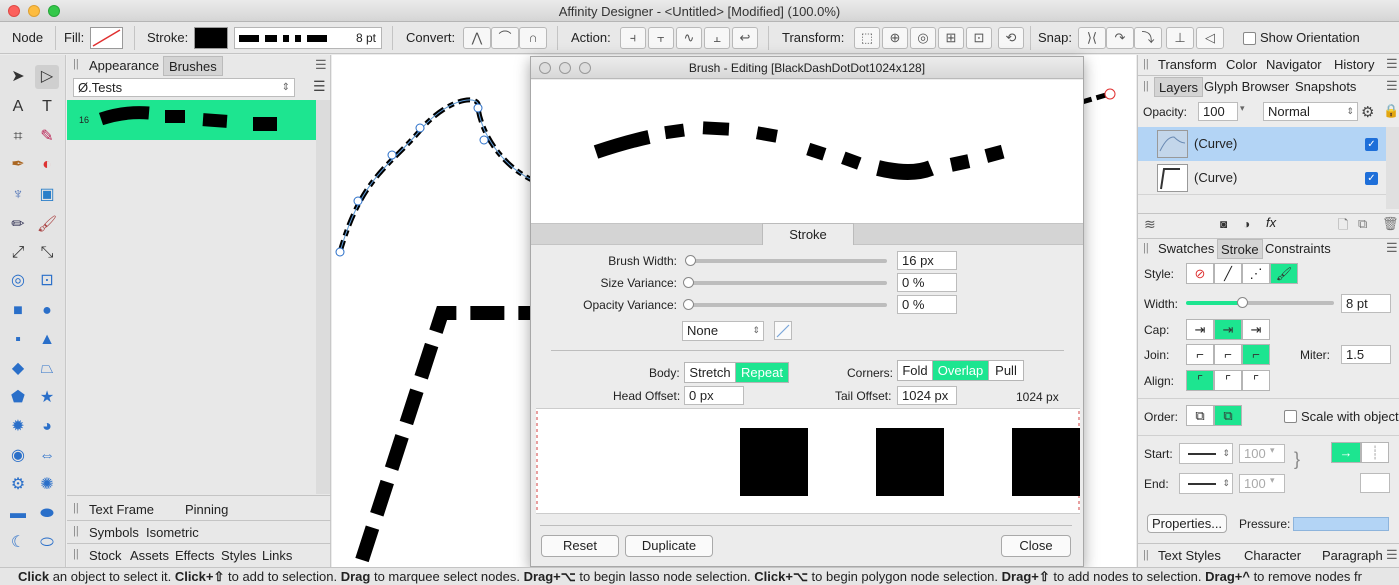  I want to click on transform-box-icon: ⬚, so click(867, 38).